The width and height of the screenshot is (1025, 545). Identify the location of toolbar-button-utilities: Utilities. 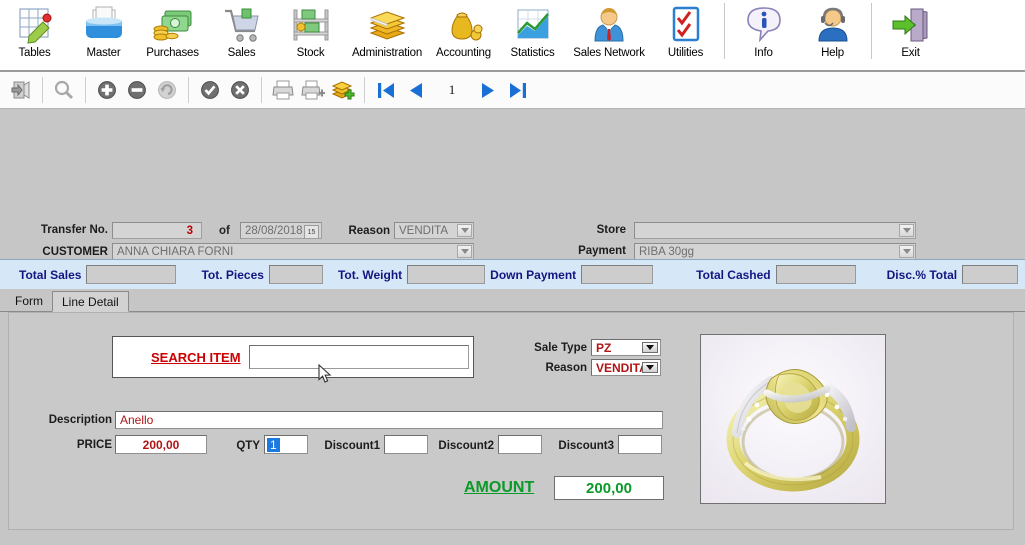
(685, 34).